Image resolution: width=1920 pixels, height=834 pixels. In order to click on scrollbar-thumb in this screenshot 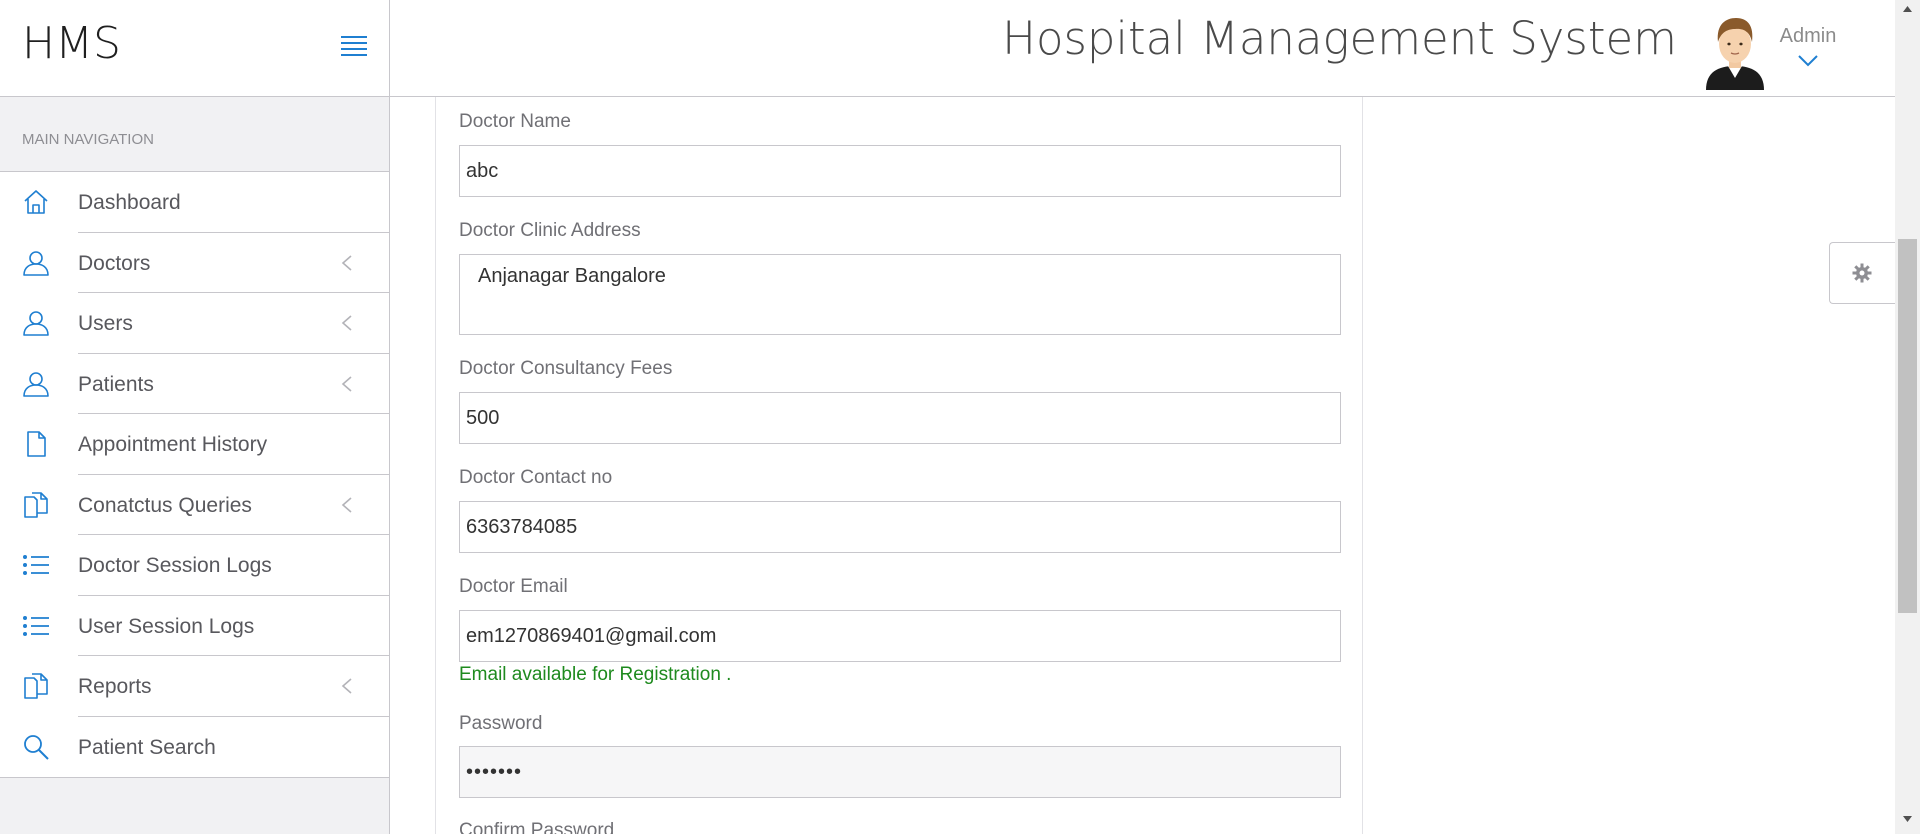, I will do `click(1907, 426)`.